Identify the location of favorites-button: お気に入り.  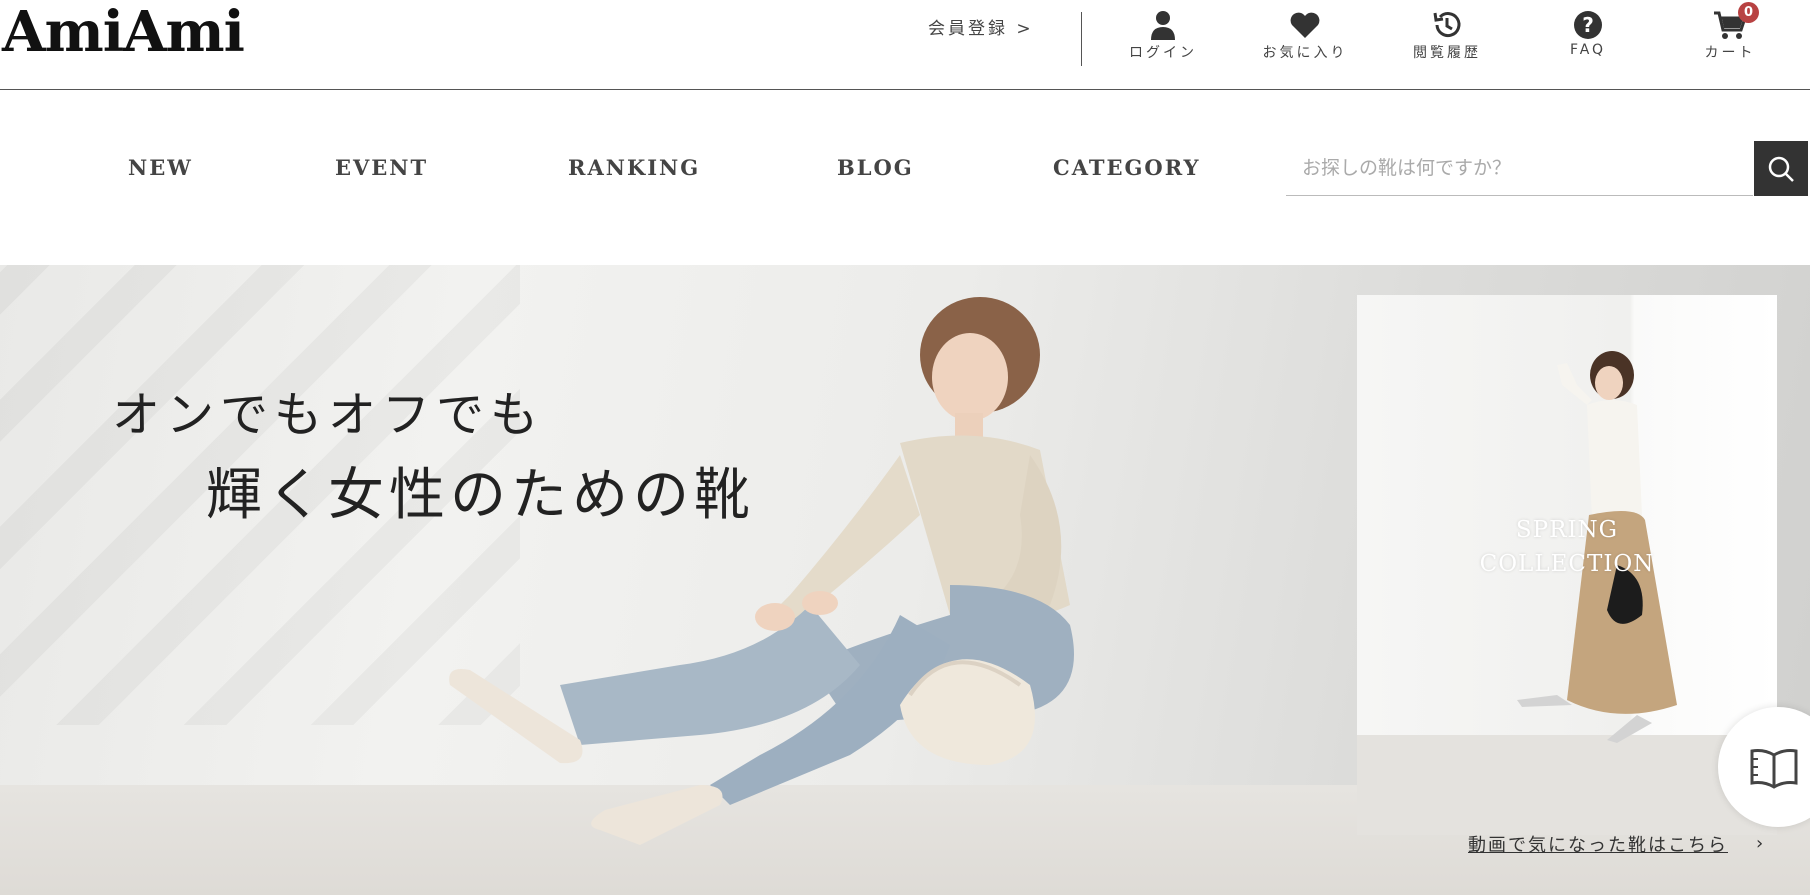
(1305, 38).